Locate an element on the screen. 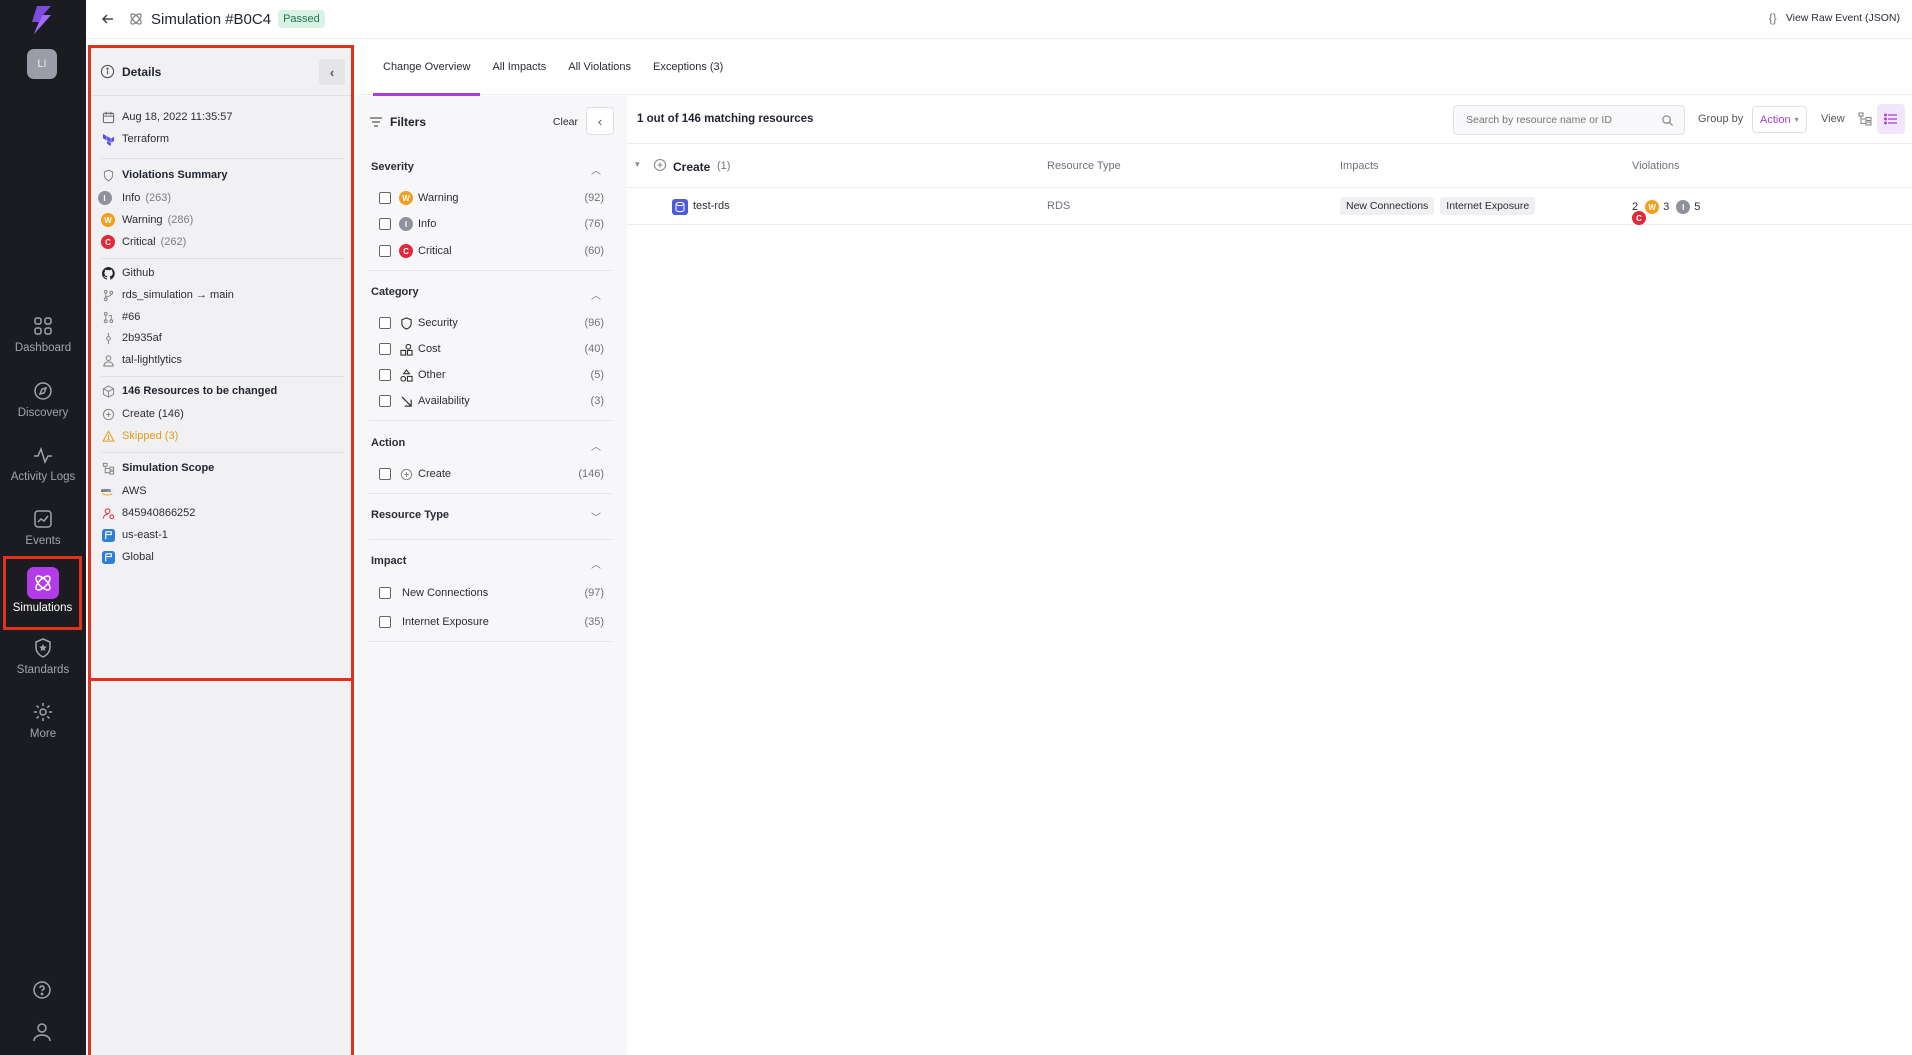 The image size is (1912, 1055). simulation-icon is located at coordinates (136, 19).